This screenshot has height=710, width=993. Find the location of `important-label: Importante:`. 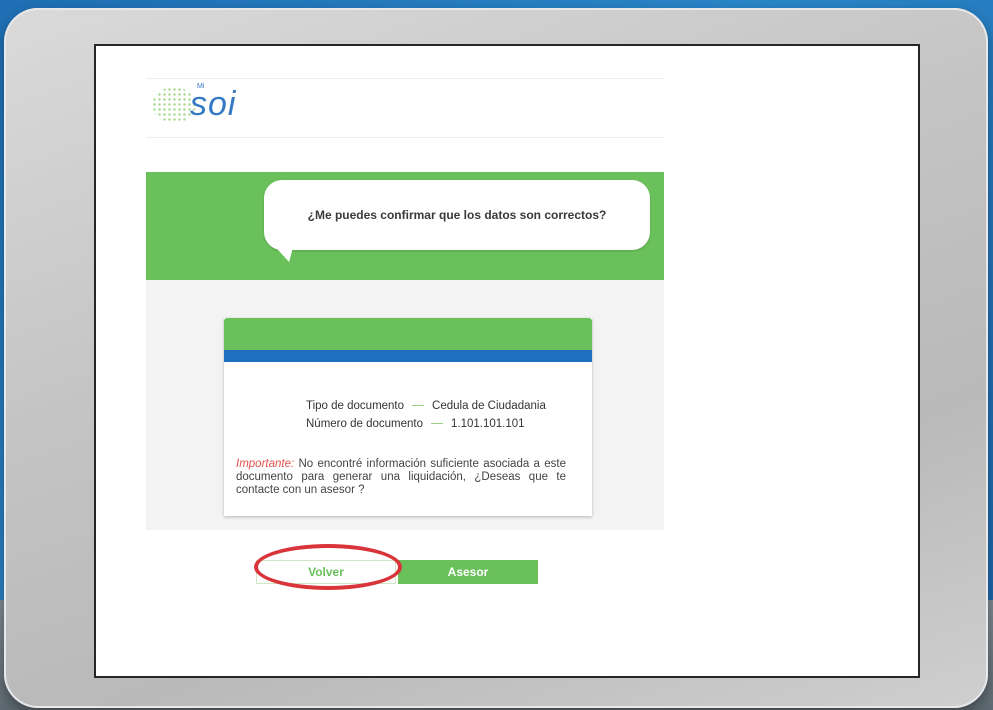

important-label: Importante: is located at coordinates (265, 464).